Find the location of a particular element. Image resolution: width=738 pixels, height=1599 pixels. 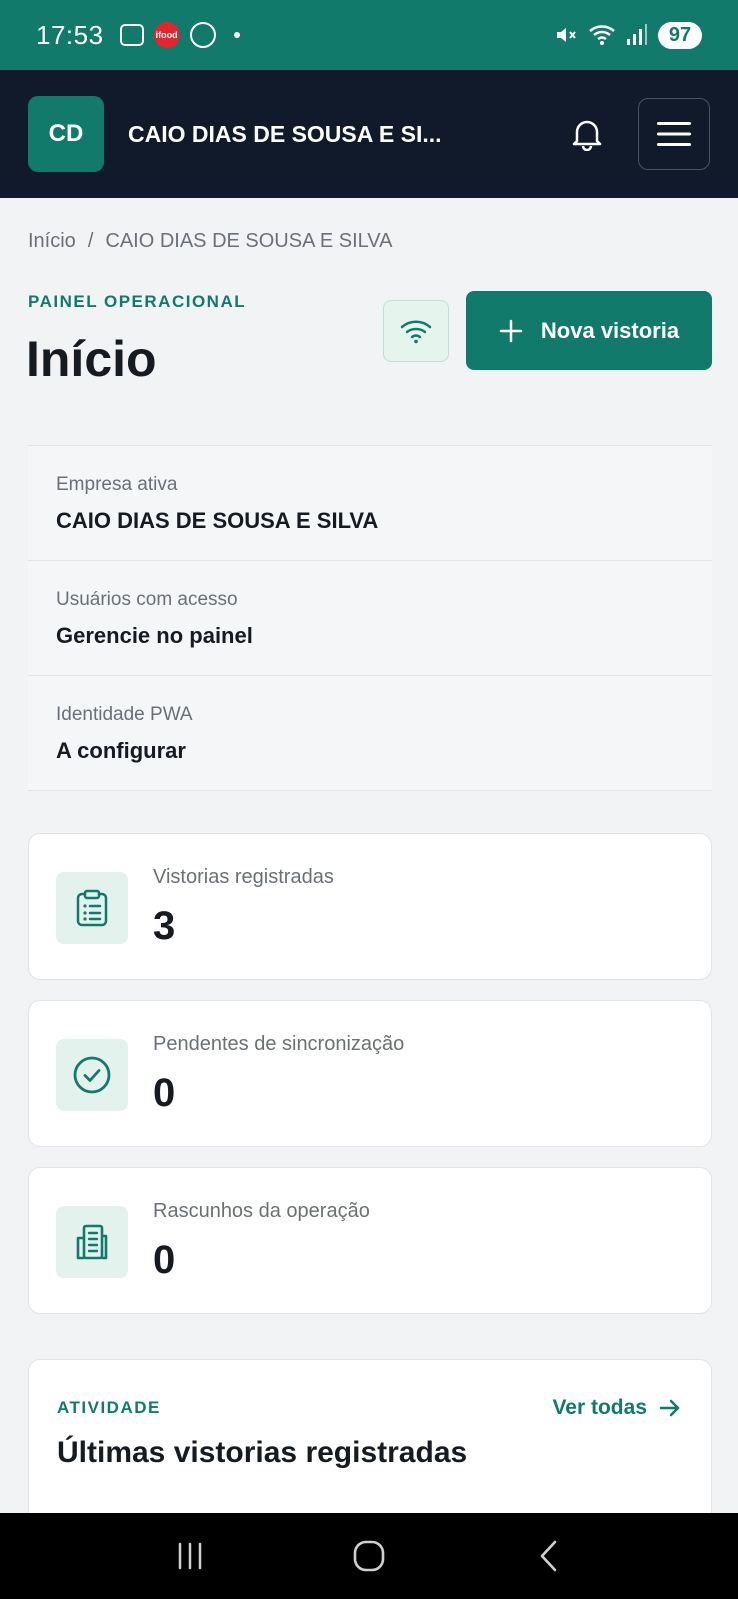

building-icon is located at coordinates (92, 1242).